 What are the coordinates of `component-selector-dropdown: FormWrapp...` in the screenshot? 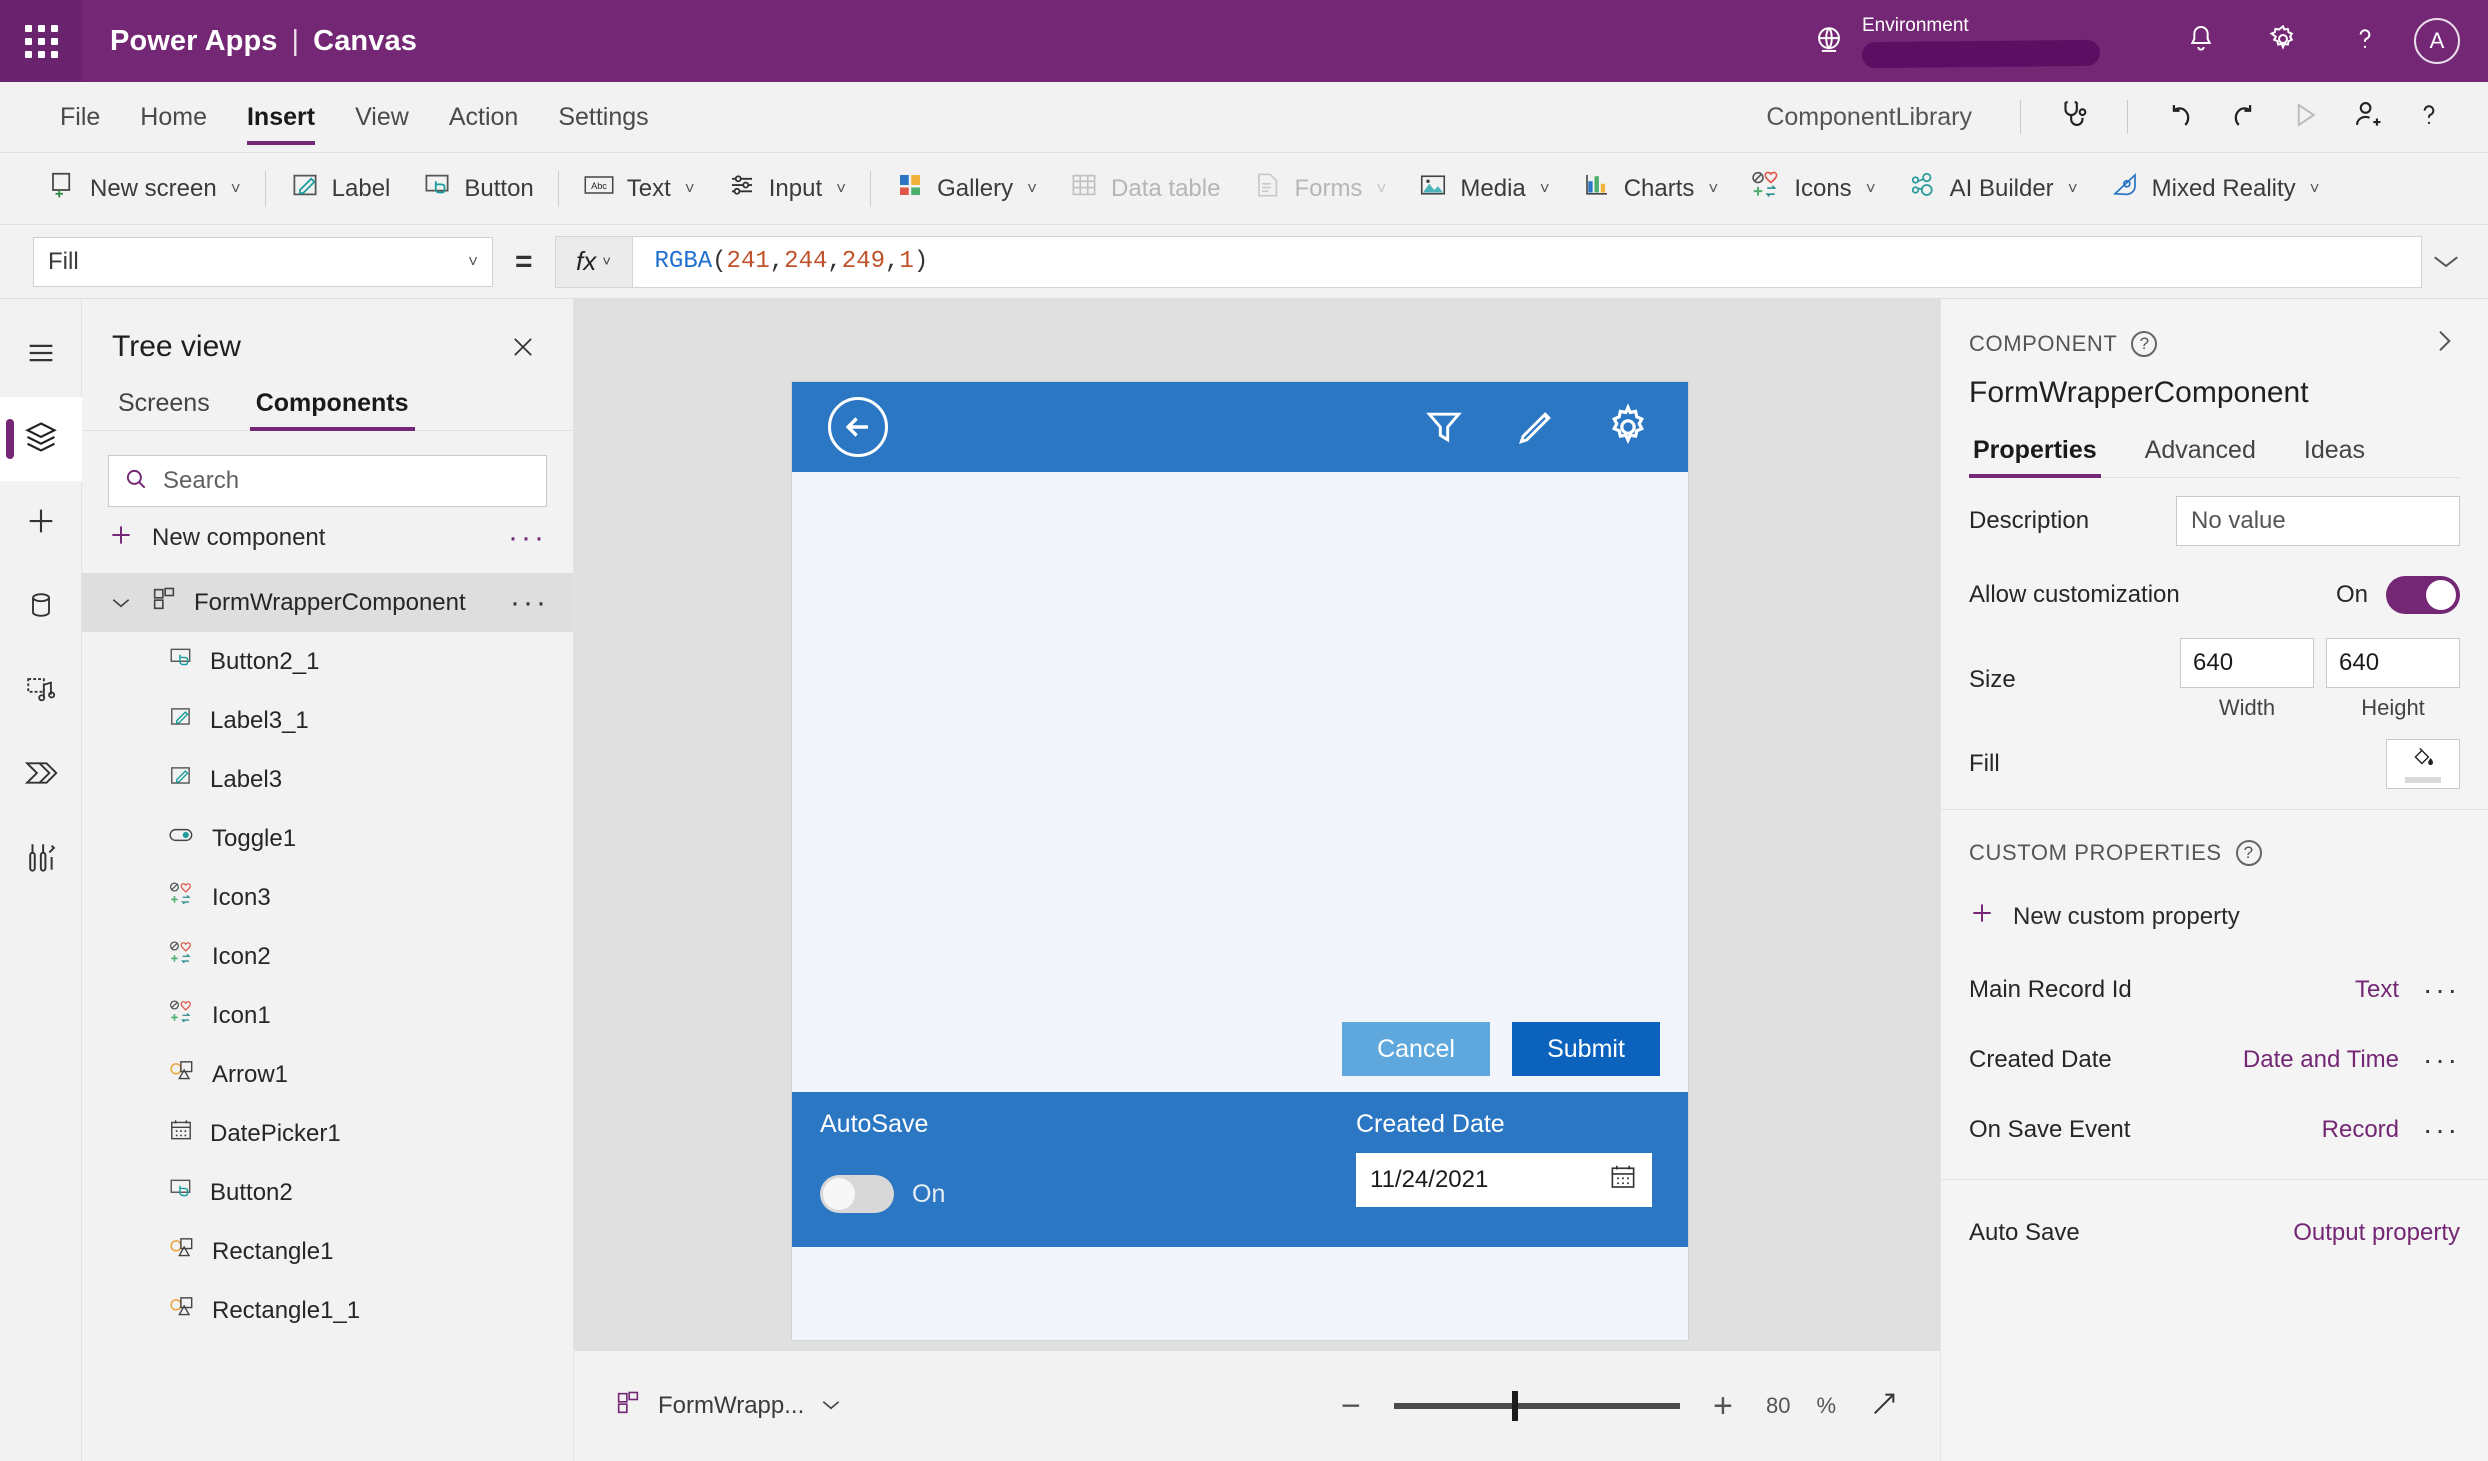 It's located at (728, 1406).